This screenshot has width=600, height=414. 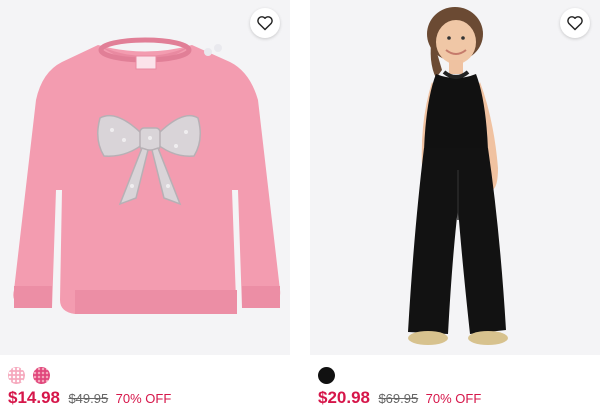 I want to click on color-swatch-dark-pink, so click(x=41, y=375).